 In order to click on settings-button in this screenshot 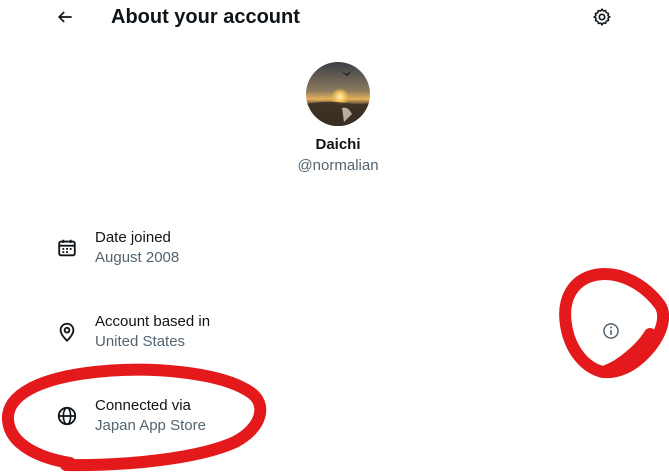, I will do `click(602, 17)`.